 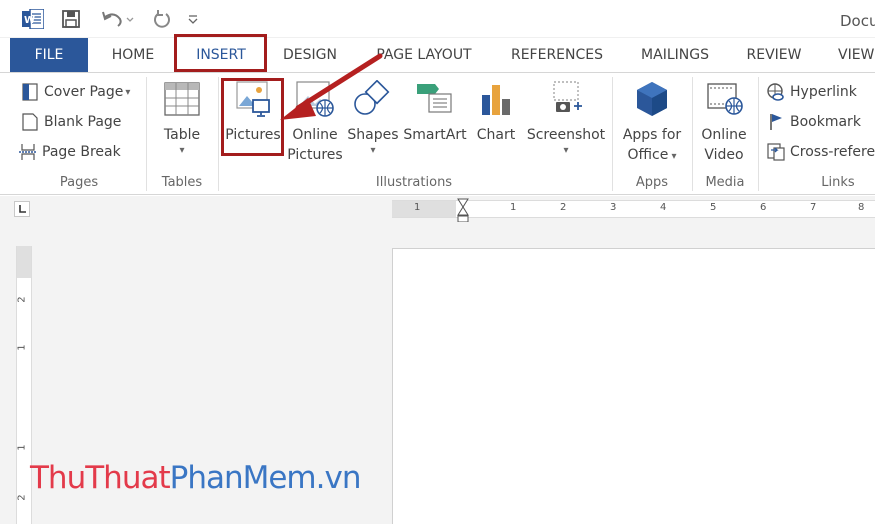 I want to click on ruler-number: 5, so click(x=713, y=207).